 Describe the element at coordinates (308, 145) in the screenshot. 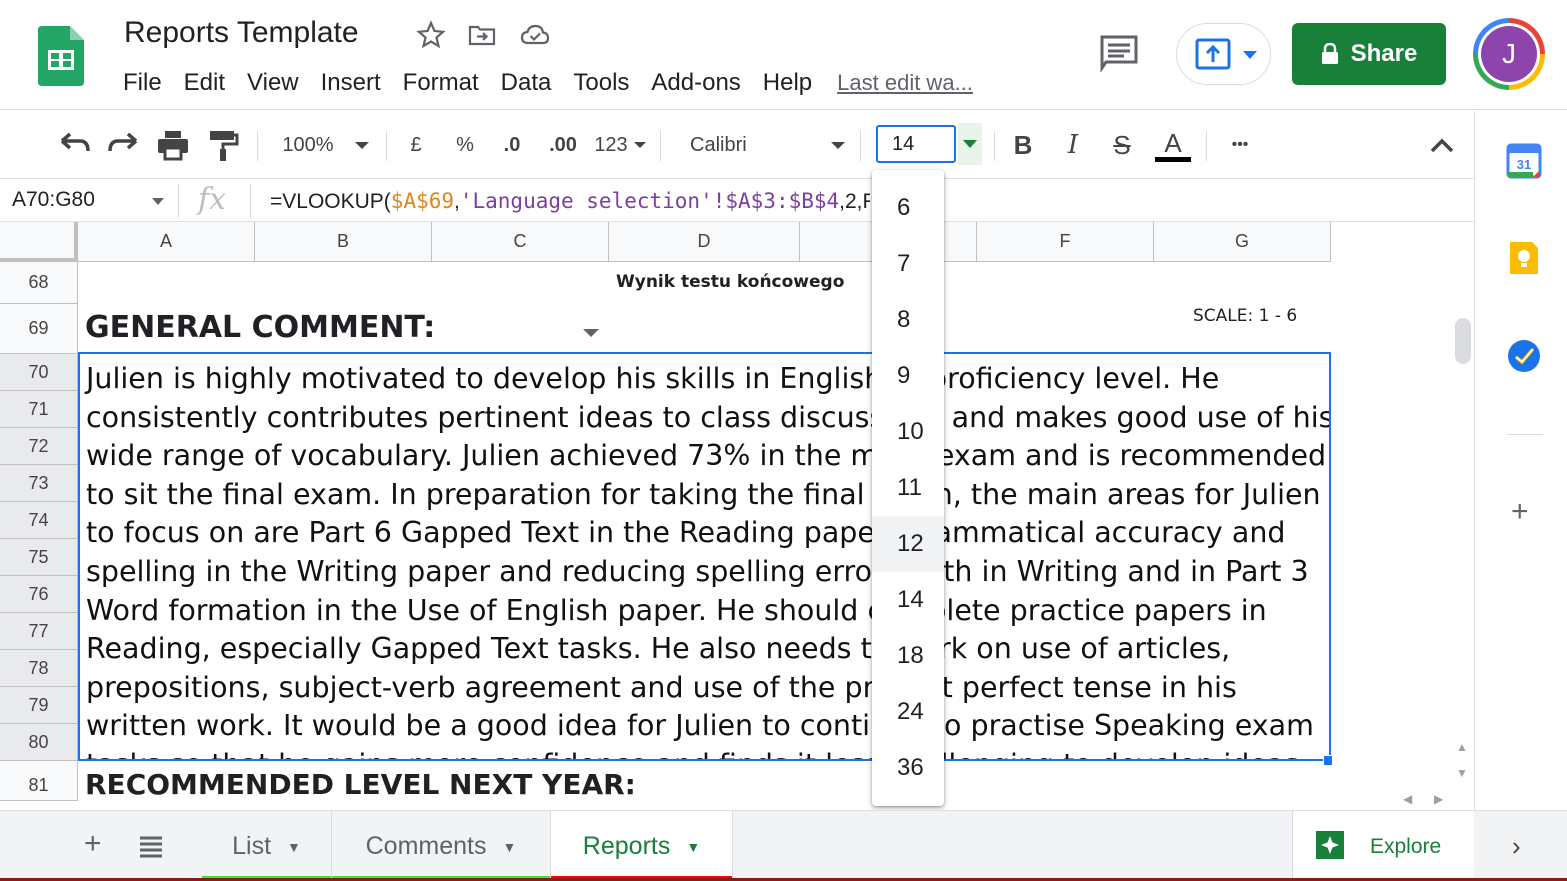

I see `zoom-select: 100%` at that location.